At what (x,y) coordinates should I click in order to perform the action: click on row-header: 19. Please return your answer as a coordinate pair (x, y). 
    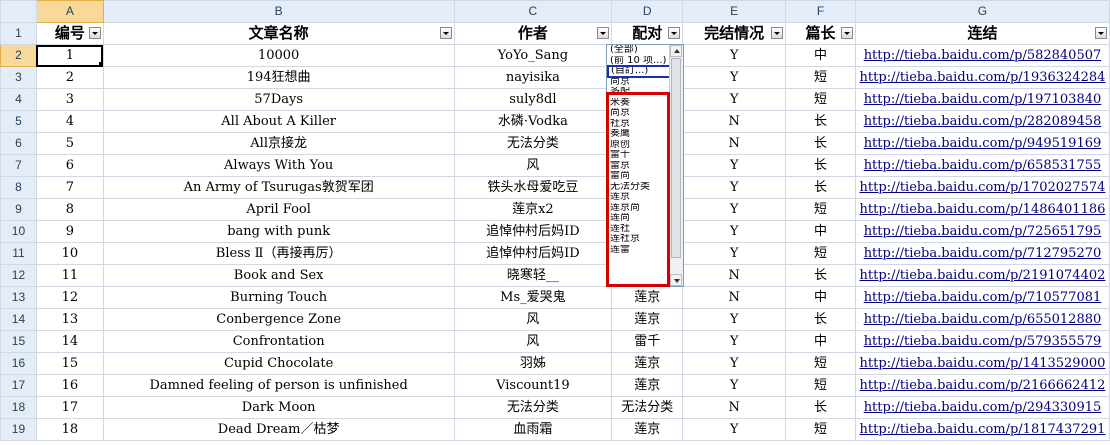
    Looking at the image, I should click on (18, 429).